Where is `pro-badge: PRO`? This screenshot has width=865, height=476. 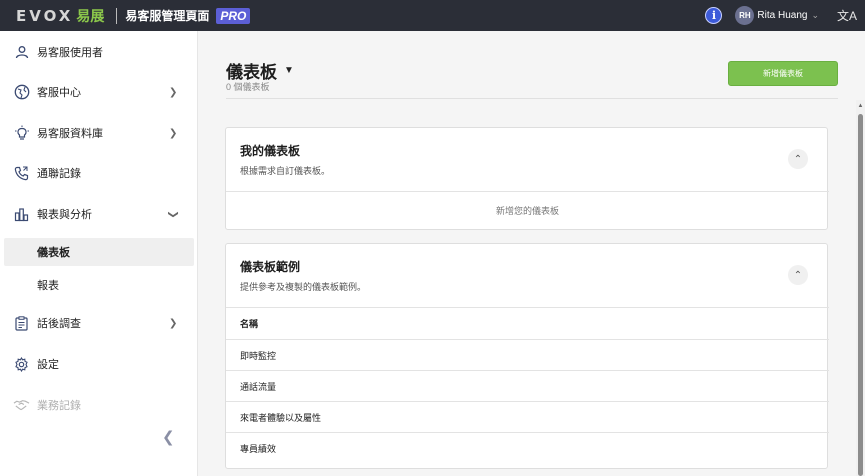
pro-badge: PRO is located at coordinates (233, 15).